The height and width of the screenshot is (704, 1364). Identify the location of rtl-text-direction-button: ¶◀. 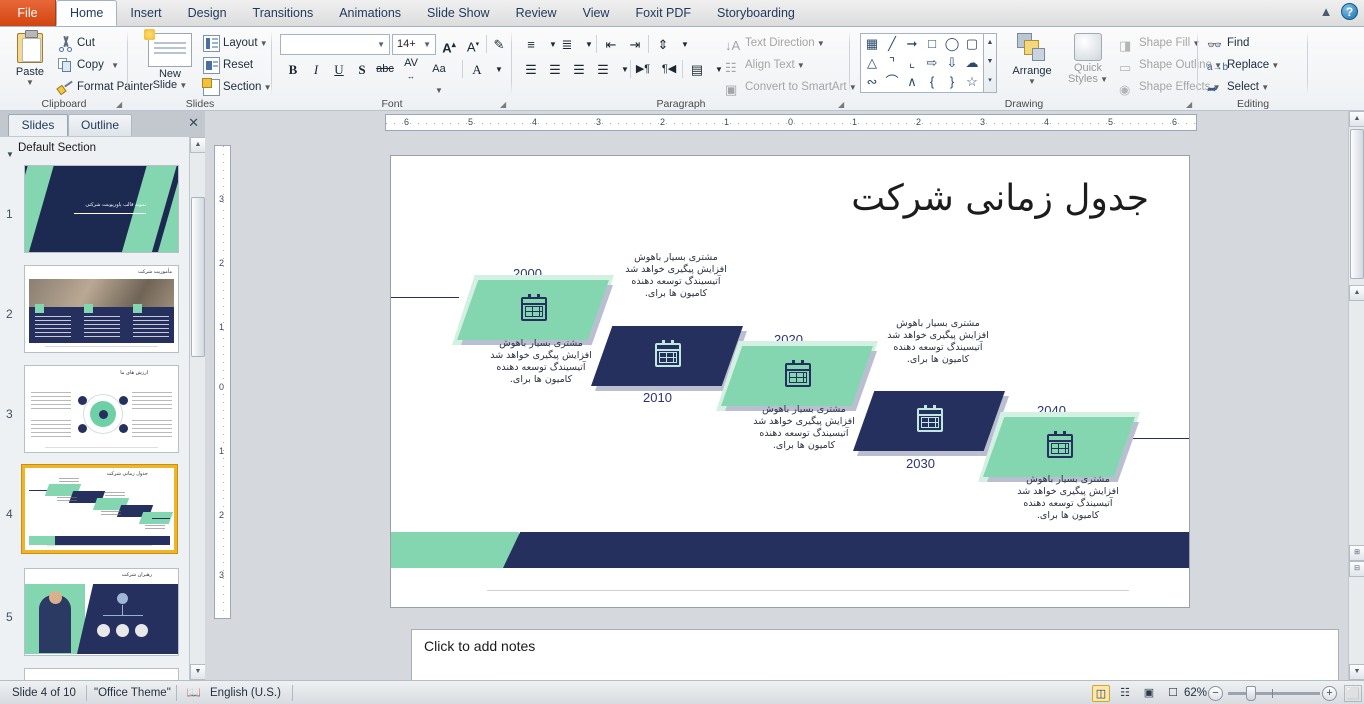
(669, 69).